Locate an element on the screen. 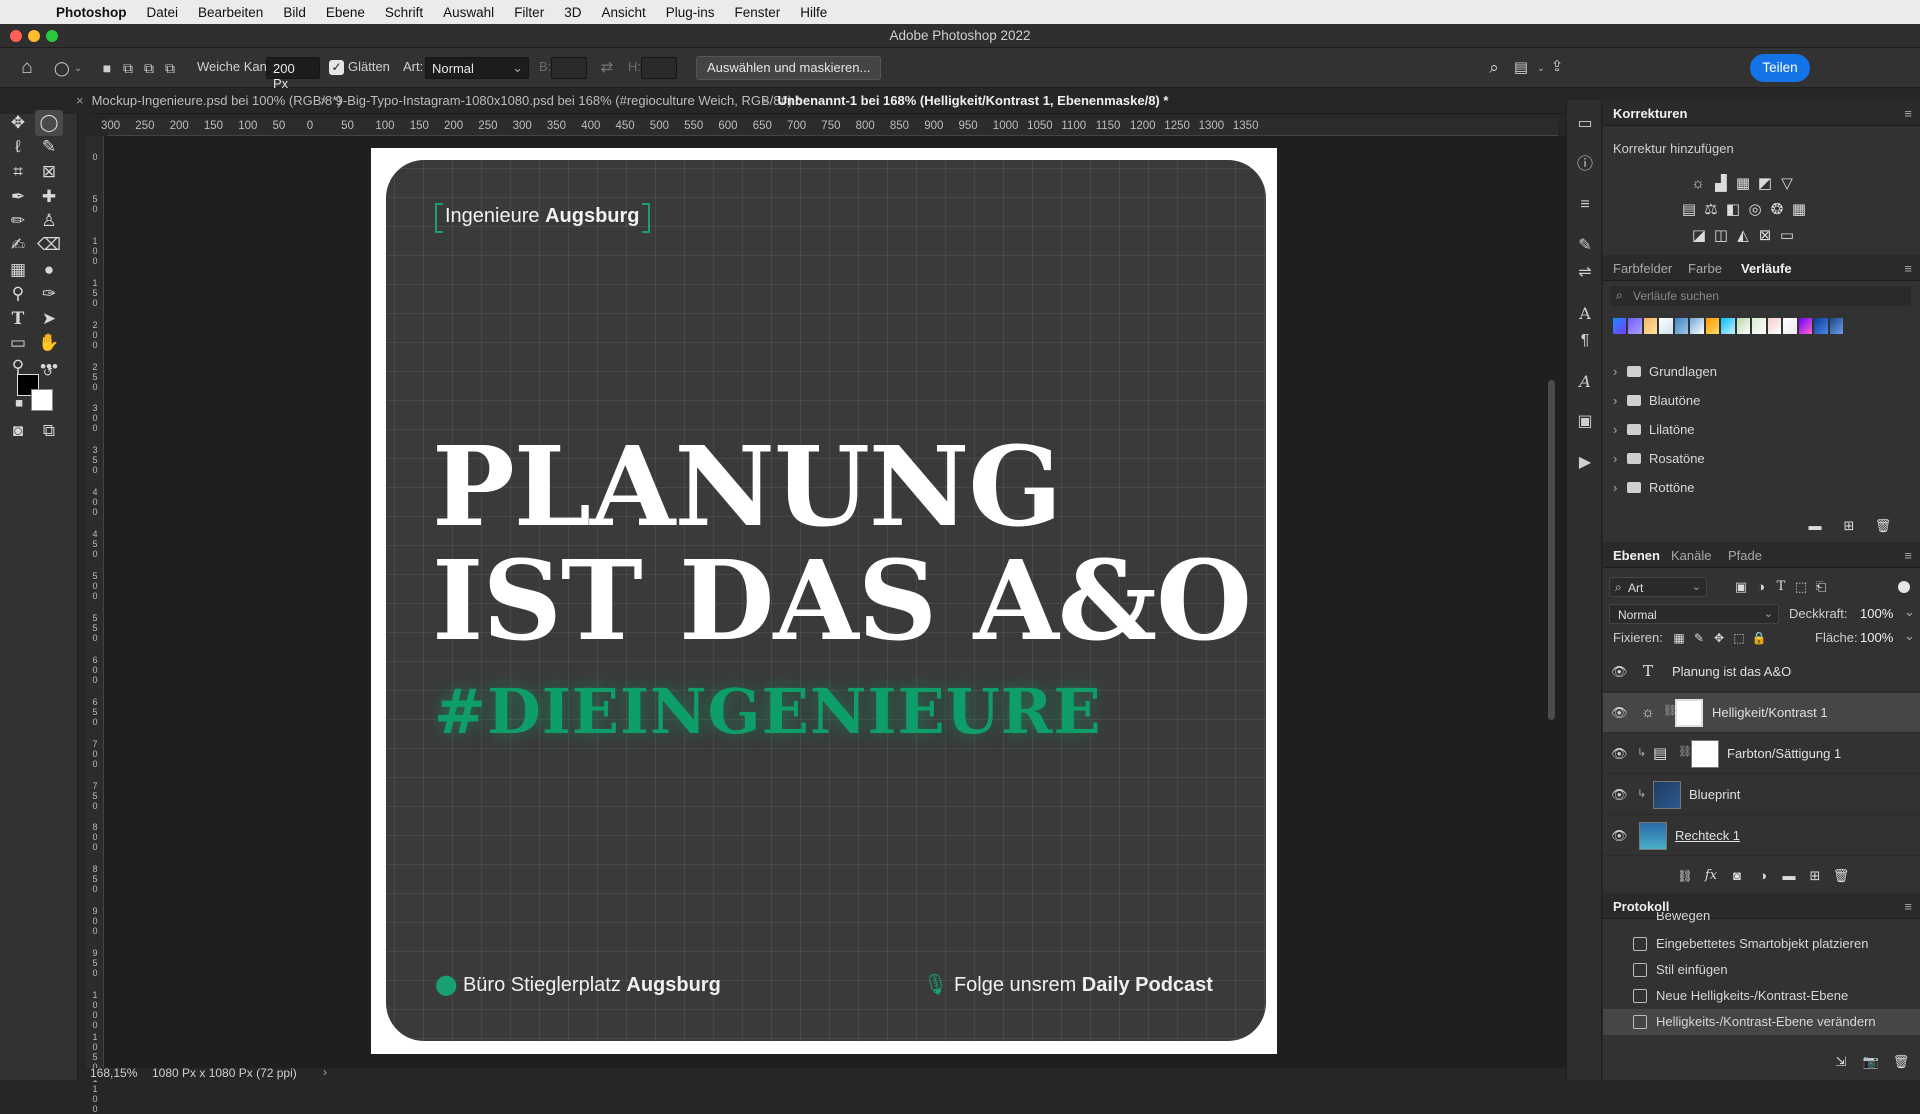 Image resolution: width=1920 pixels, height=1114 pixels. add-selection-icon: ⧉ is located at coordinates (128, 68).